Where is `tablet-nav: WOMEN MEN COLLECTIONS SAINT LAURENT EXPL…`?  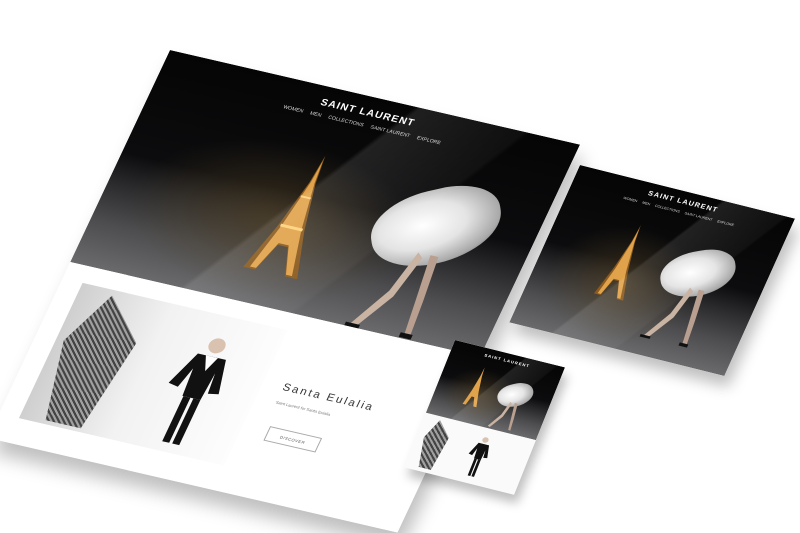 tablet-nav: WOMEN MEN COLLECTIONS SAINT LAURENT EXPL… is located at coordinates (678, 211).